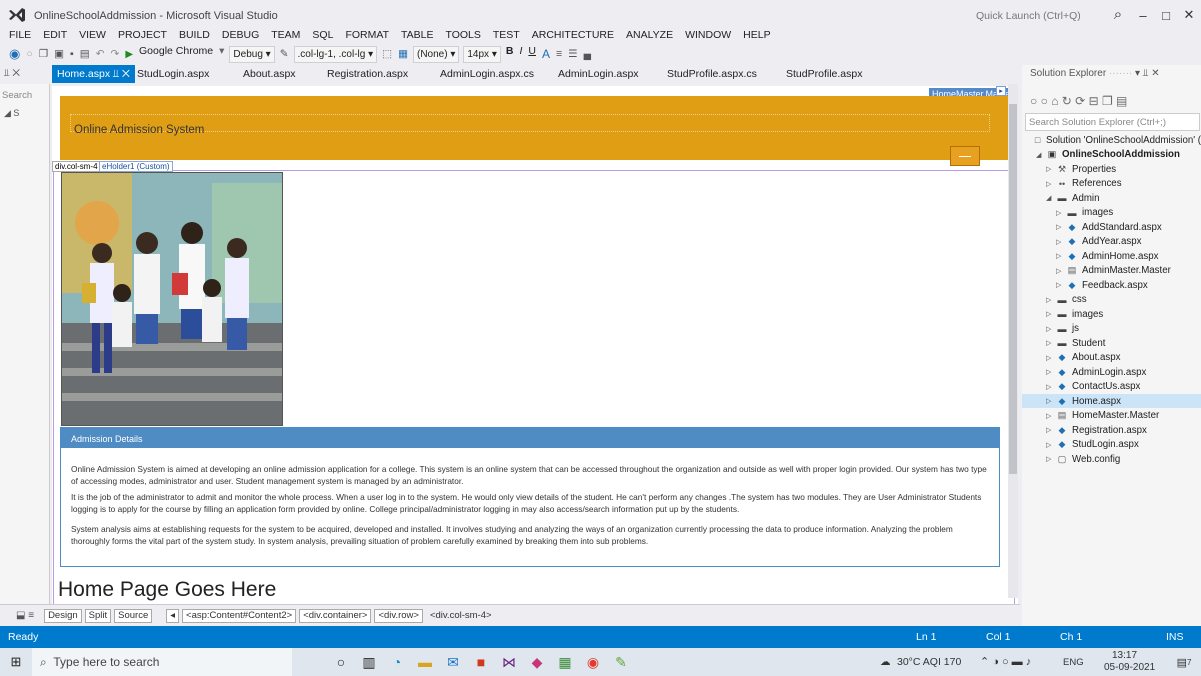  I want to click on designer-vertical-scrollbar, so click(1013, 341).